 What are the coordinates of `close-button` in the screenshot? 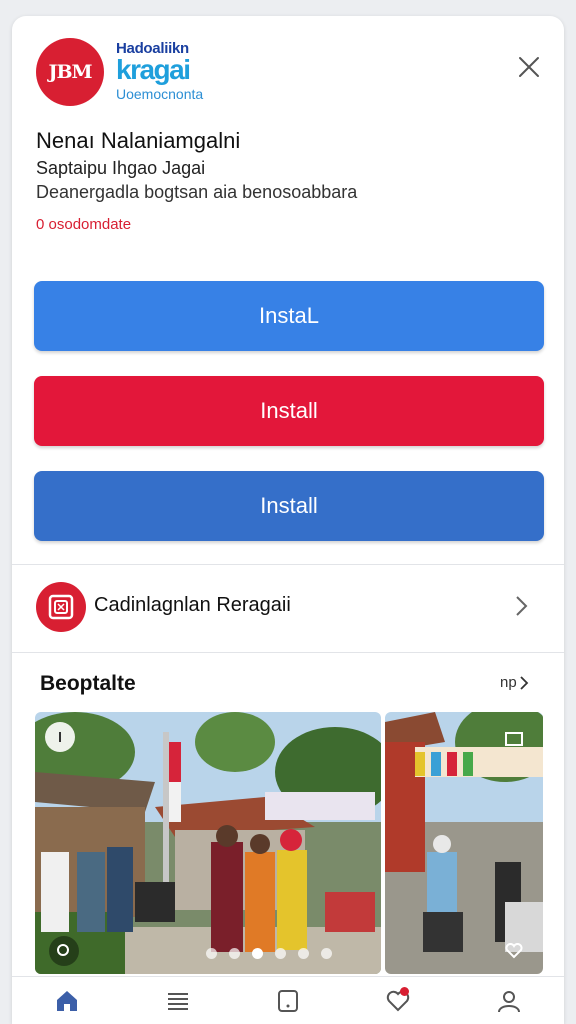 It's located at (529, 67).